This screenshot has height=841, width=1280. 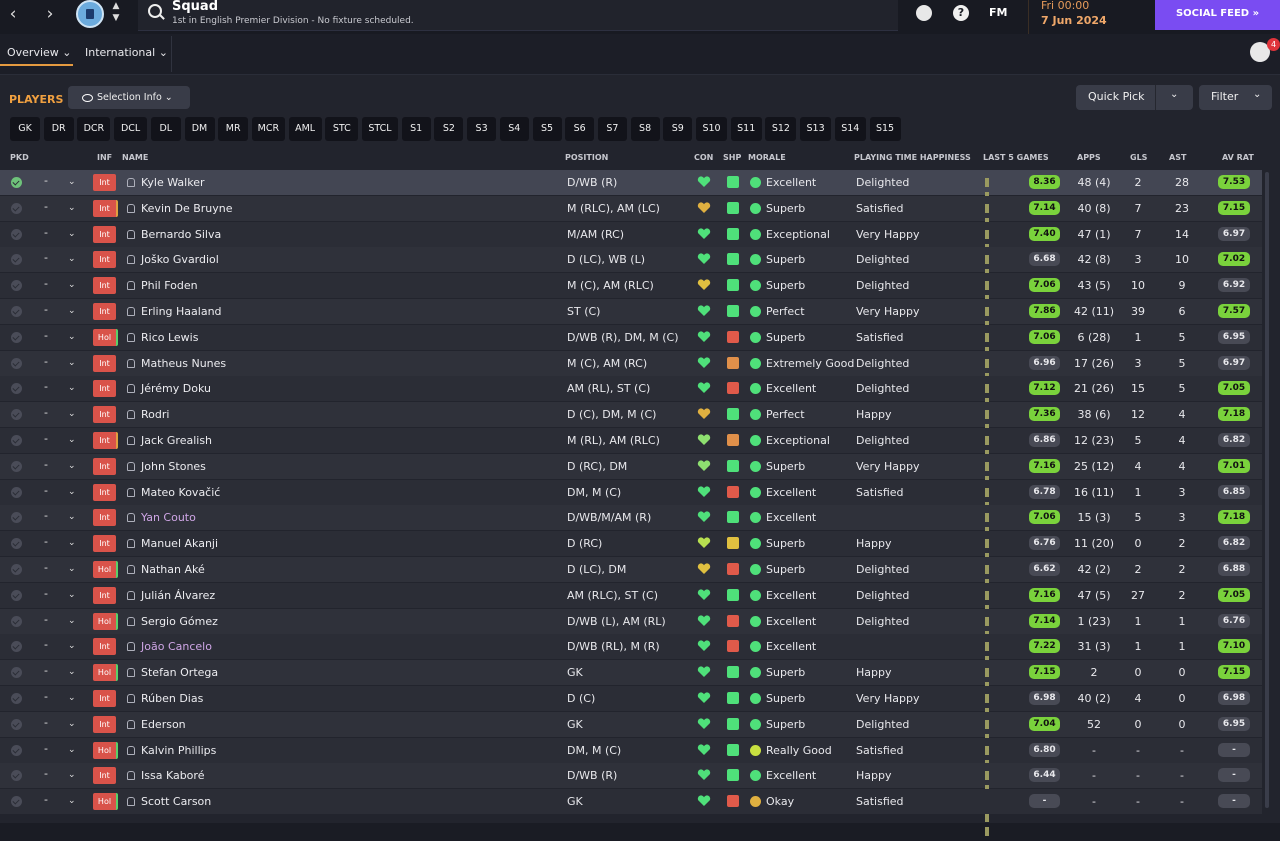 What do you see at coordinates (1177, 157) in the screenshot?
I see `col-ast: AST` at bounding box center [1177, 157].